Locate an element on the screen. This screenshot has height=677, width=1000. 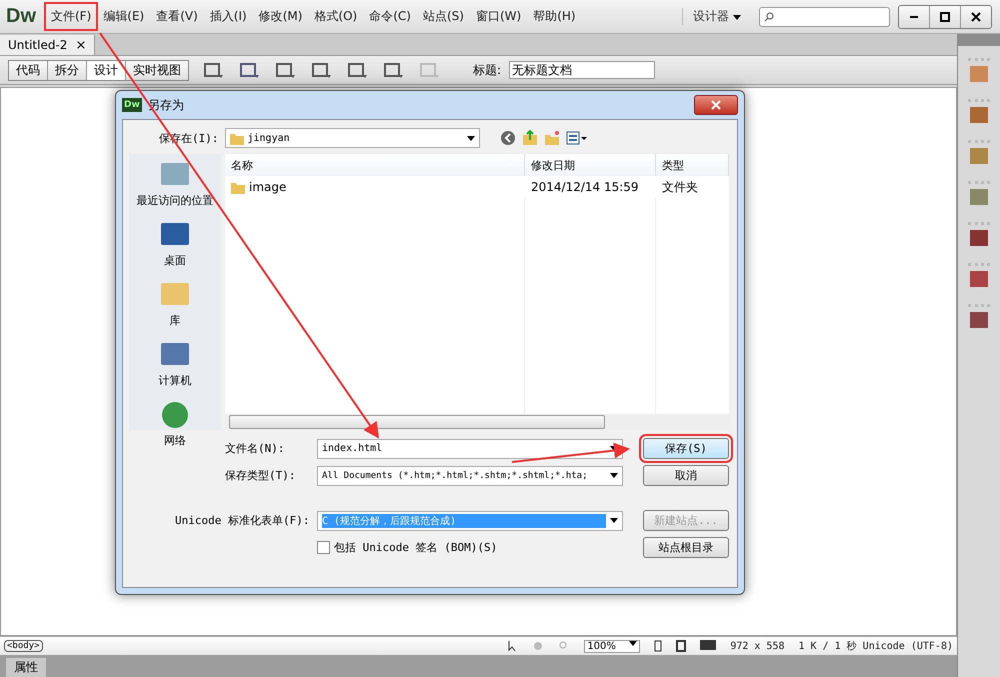
checkbox is located at coordinates (323, 547).